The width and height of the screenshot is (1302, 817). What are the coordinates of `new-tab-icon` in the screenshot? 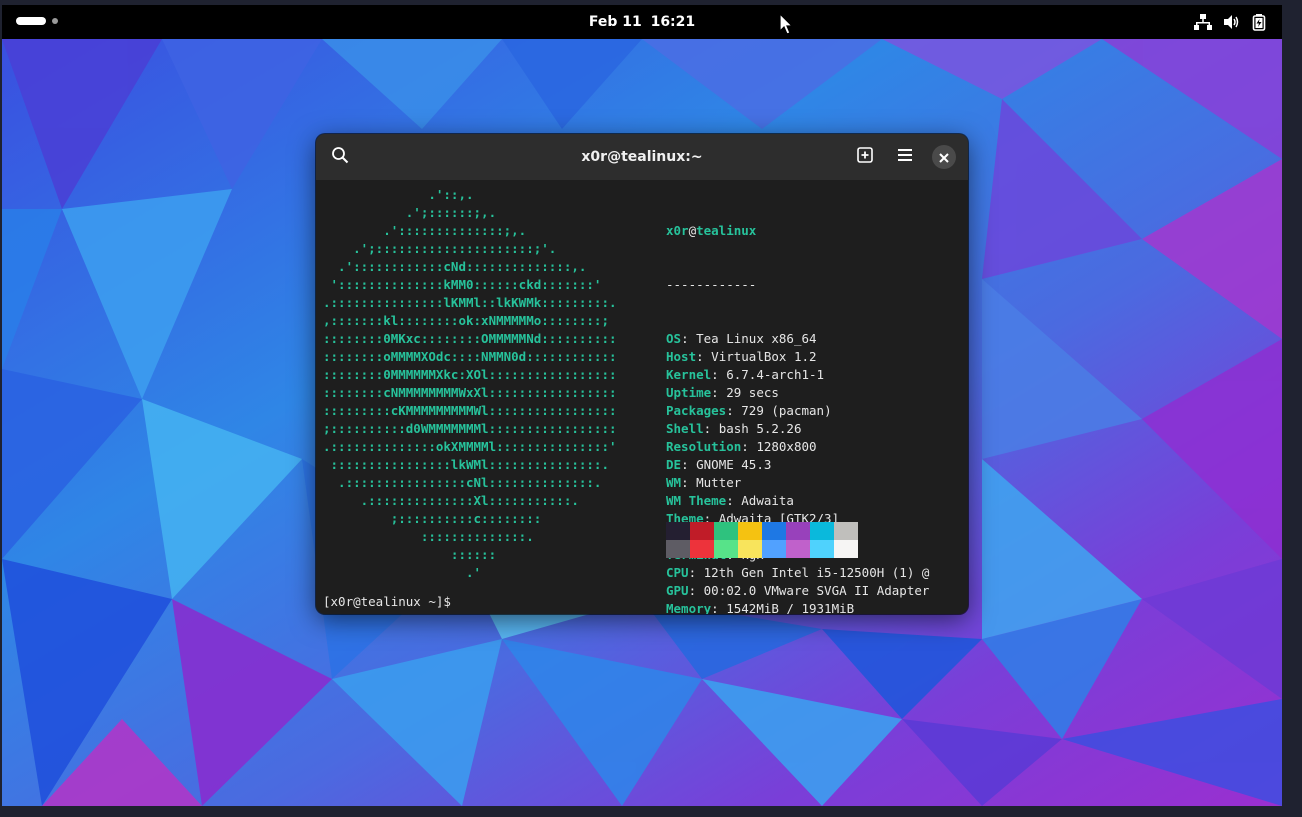 It's located at (865, 157).